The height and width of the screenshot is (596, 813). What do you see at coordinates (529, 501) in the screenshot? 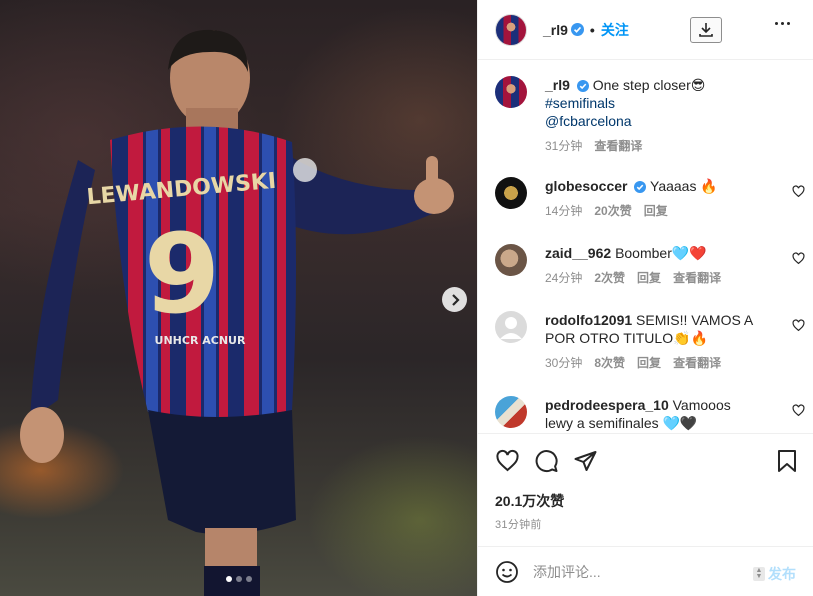
I see `likes-count: 20.1万次赞` at bounding box center [529, 501].